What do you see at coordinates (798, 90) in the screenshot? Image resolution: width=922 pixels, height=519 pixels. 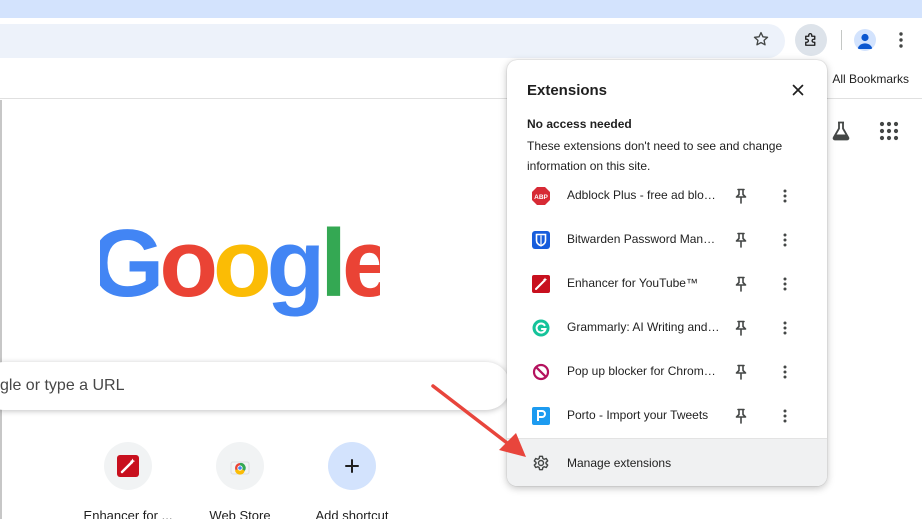 I see `close-icon` at bounding box center [798, 90].